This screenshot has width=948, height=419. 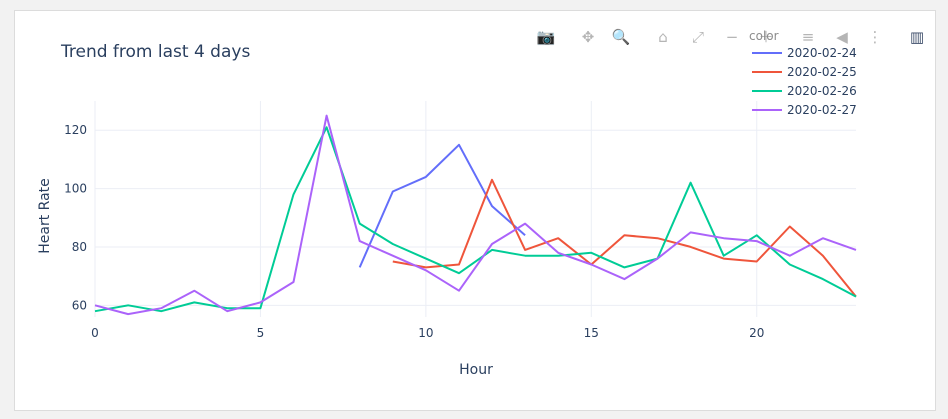 I want to click on camera-icon-glyph: 📷, so click(x=546, y=37).